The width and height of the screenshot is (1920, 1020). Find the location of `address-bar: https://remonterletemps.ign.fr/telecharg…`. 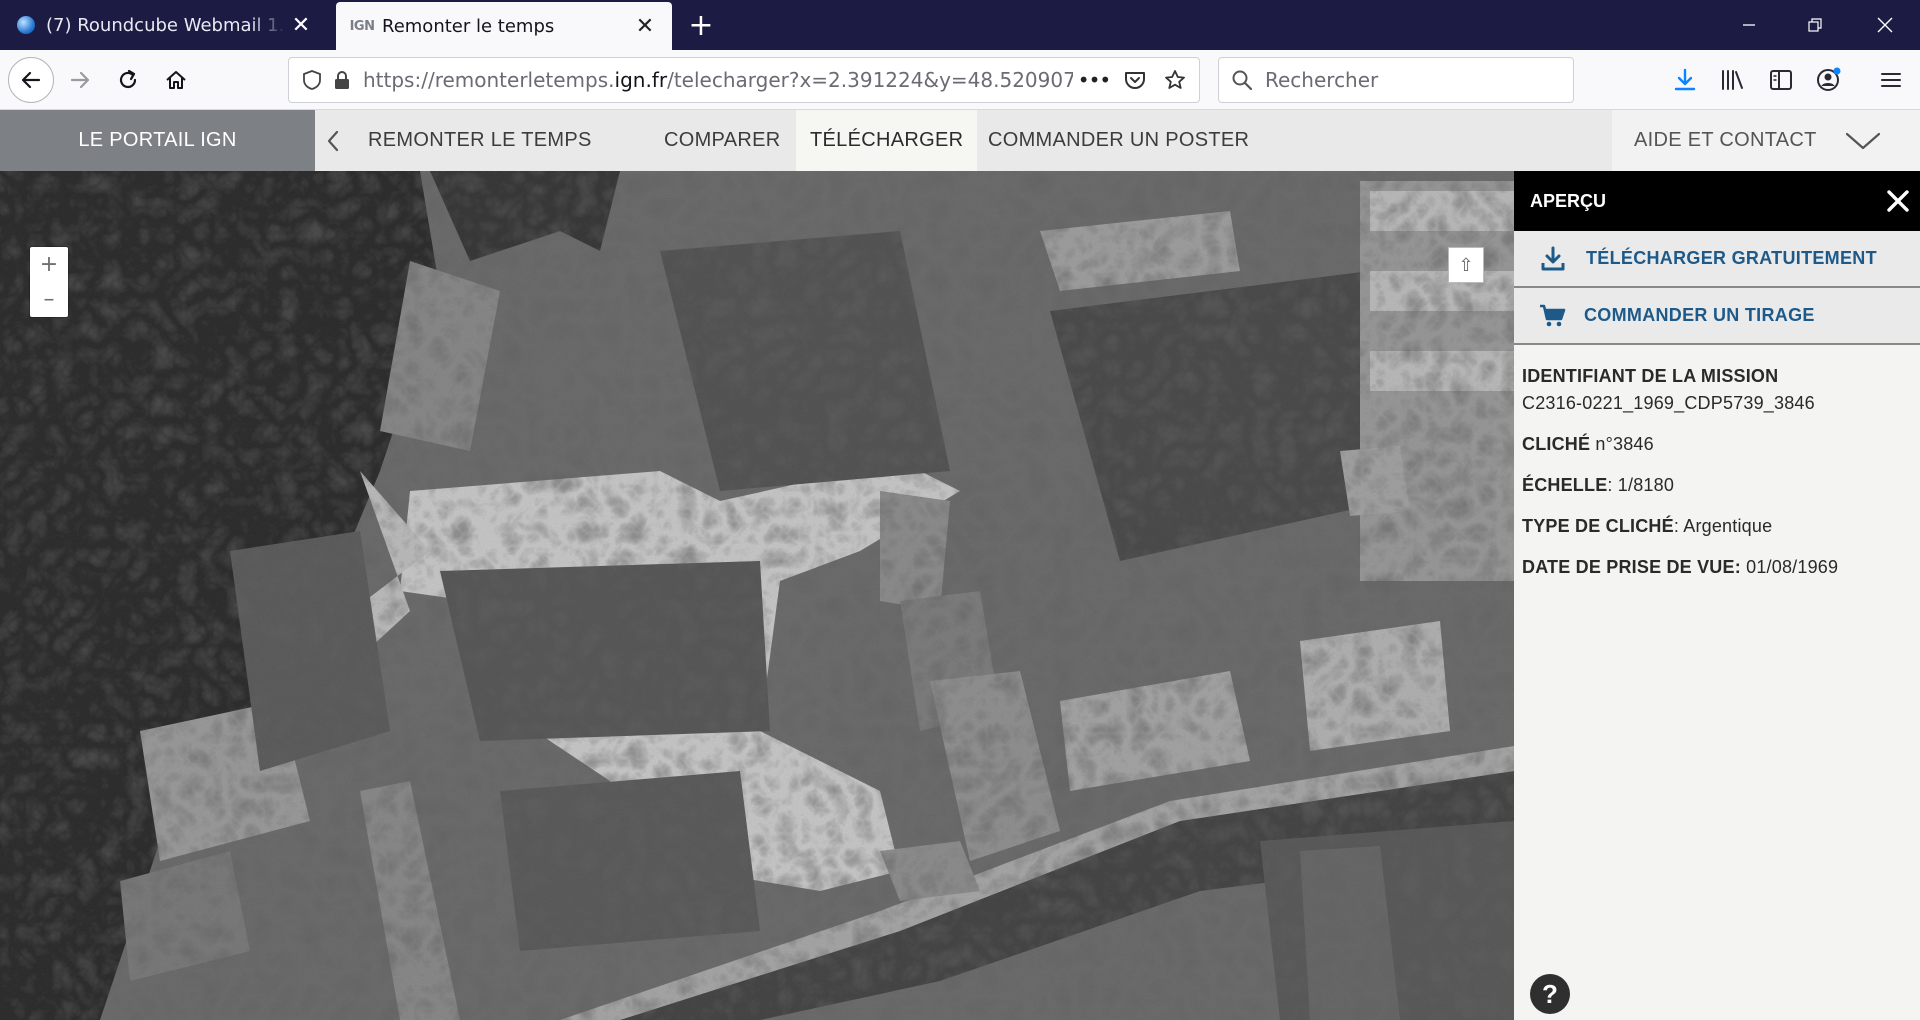

address-bar: https://remonterletemps.ign.fr/telecharg… is located at coordinates (744, 80).